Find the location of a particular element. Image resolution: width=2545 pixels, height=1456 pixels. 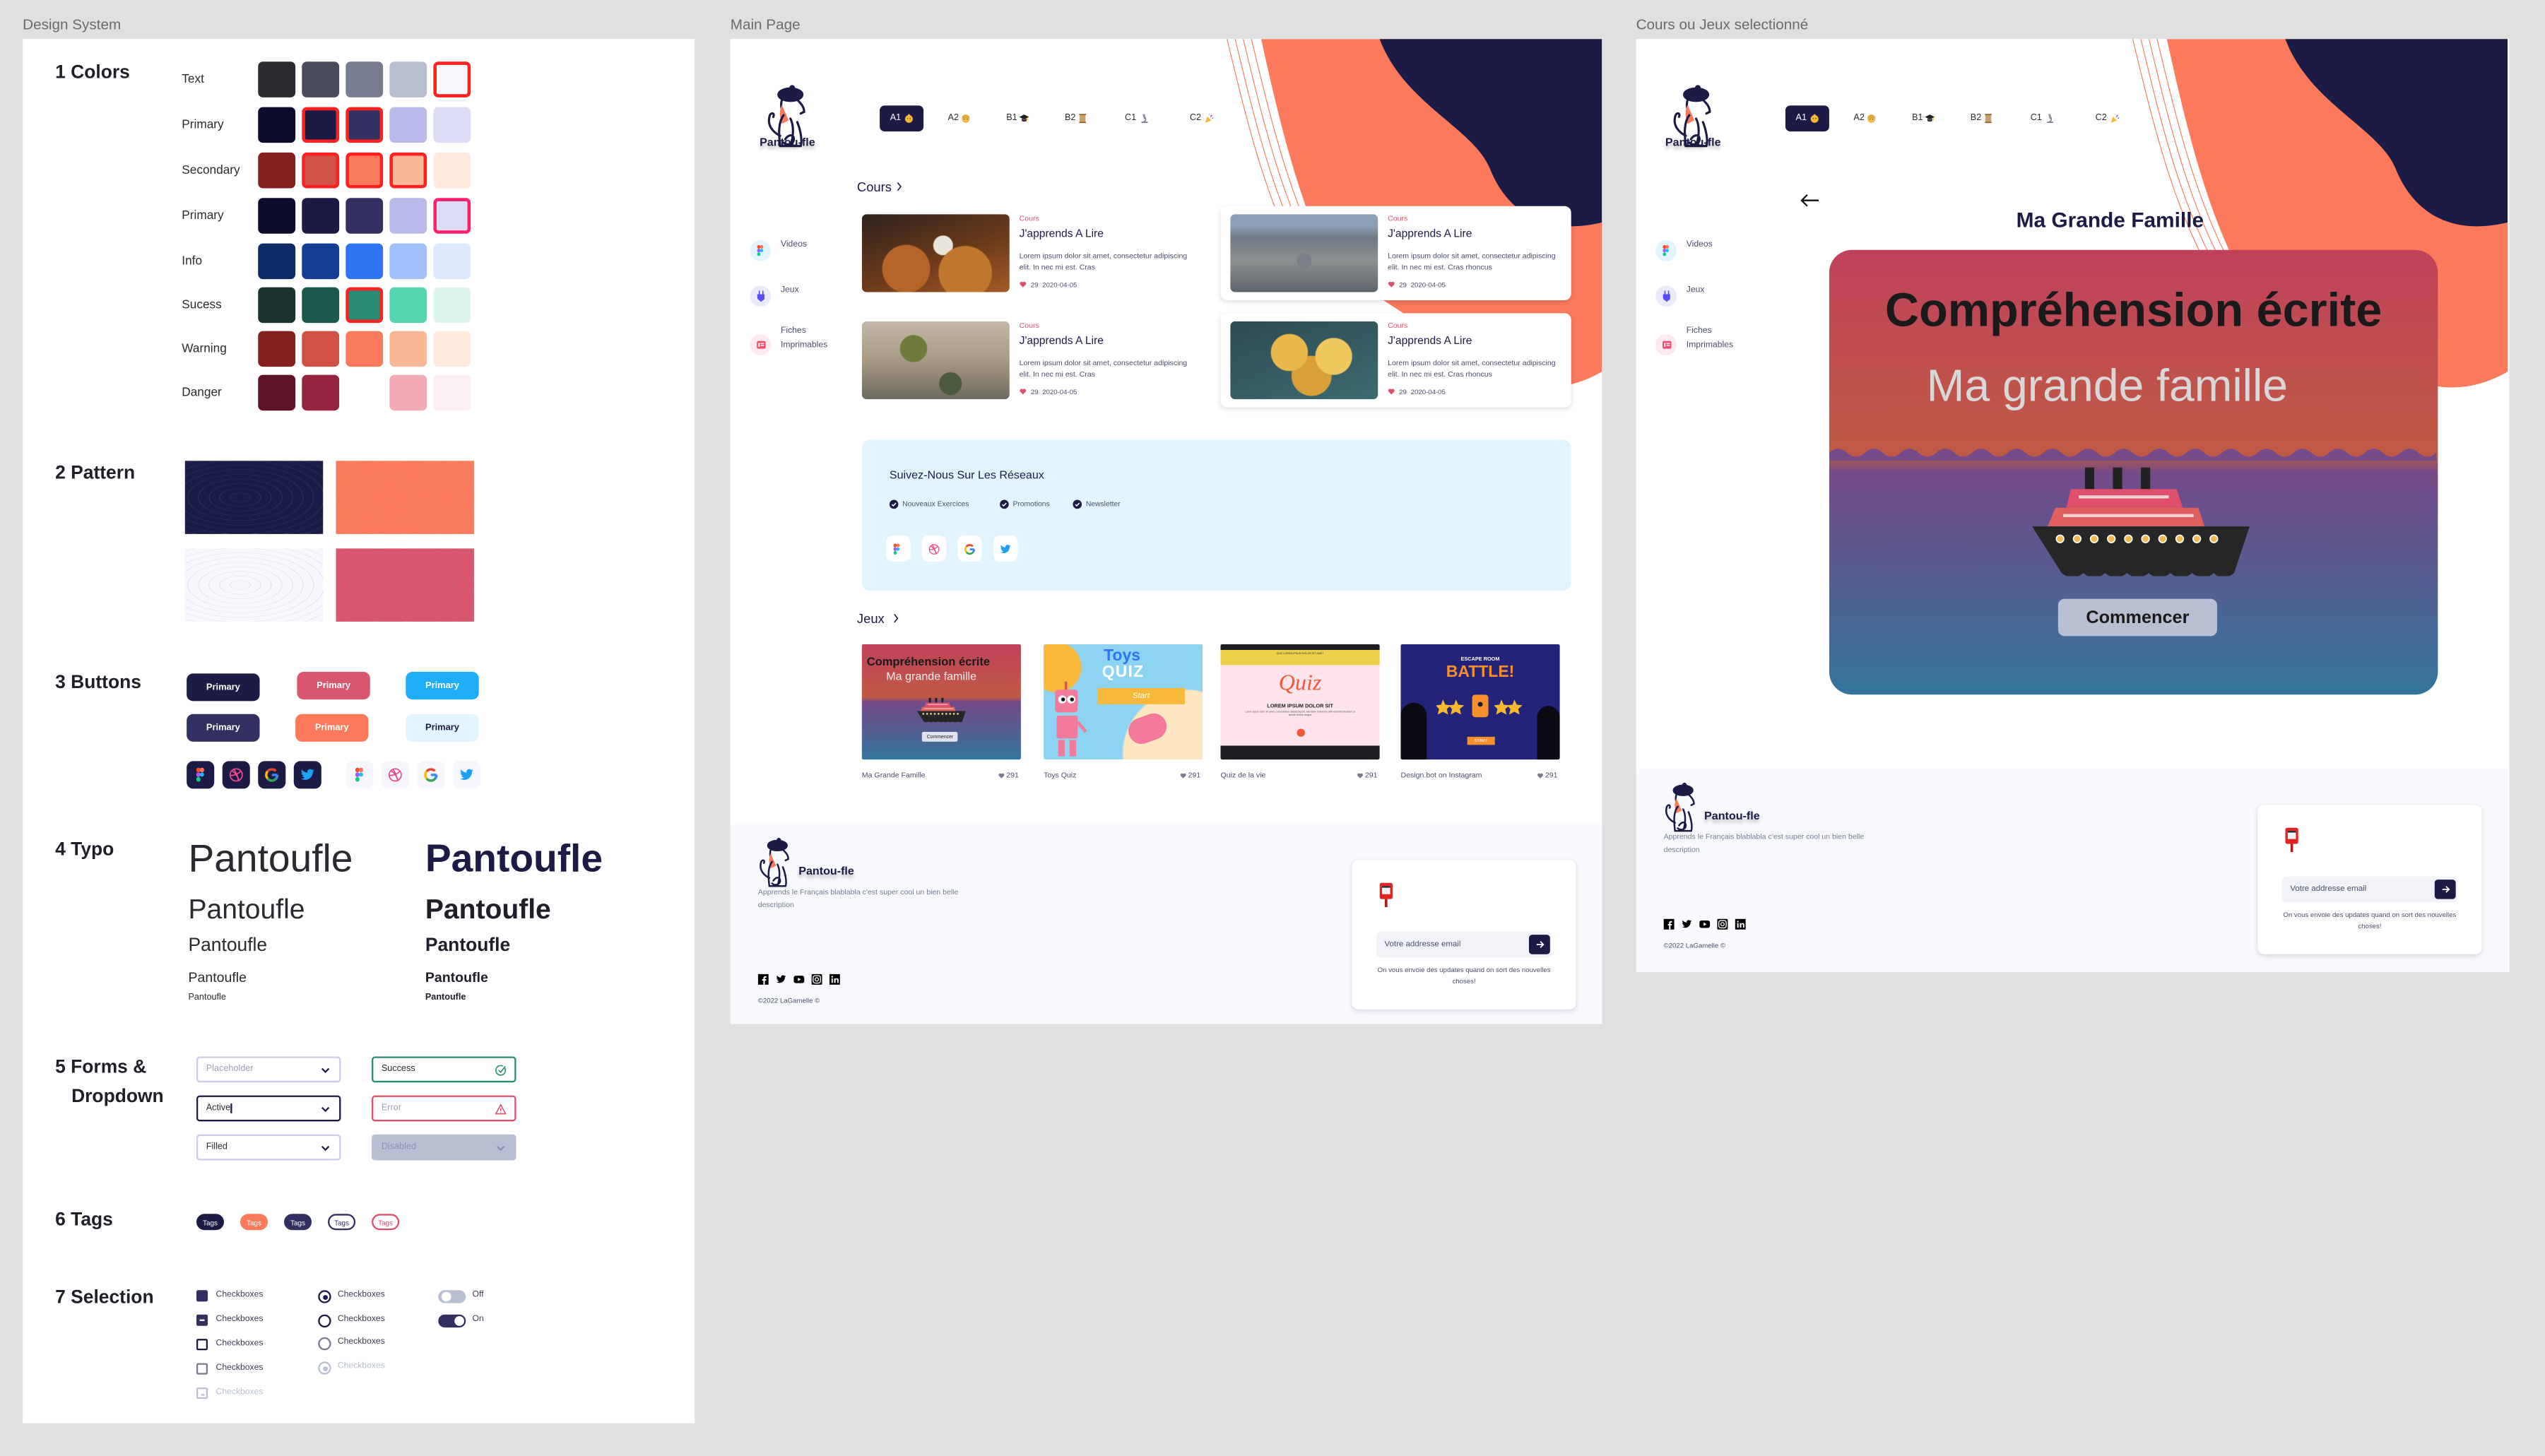

start-button: Commencer is located at coordinates (2137, 617).